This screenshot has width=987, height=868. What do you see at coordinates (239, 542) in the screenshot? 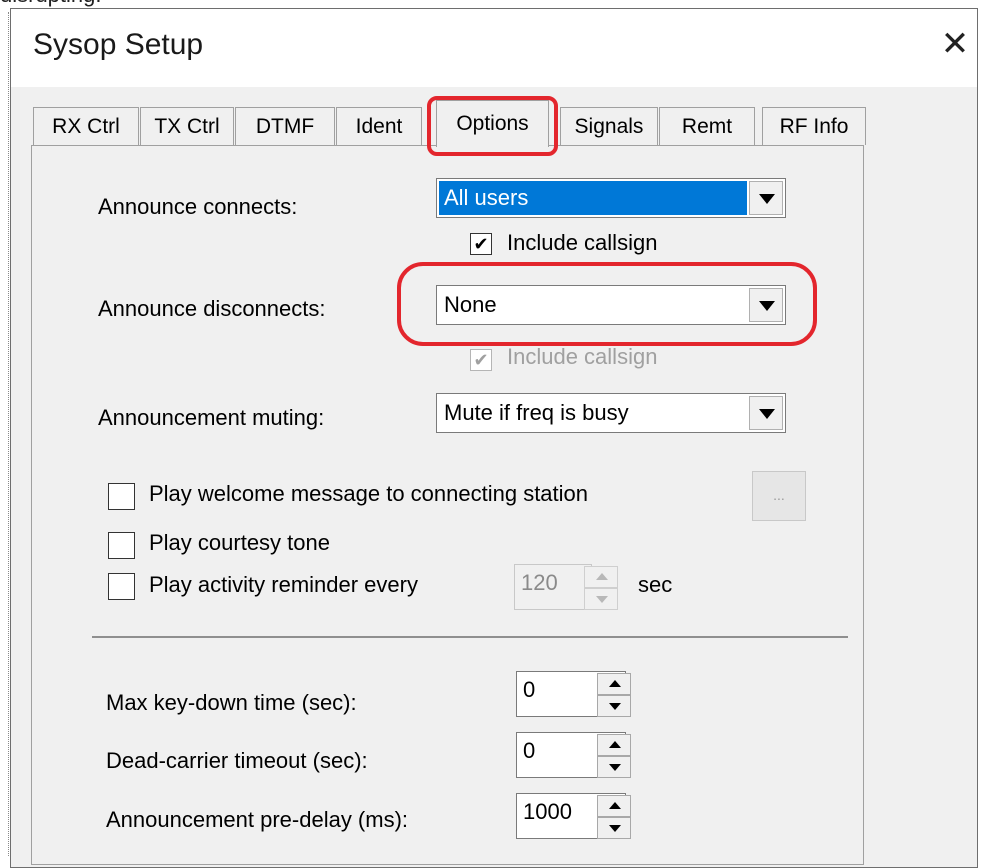
I see `play-courtesy-label: Play courtesy tone` at bounding box center [239, 542].